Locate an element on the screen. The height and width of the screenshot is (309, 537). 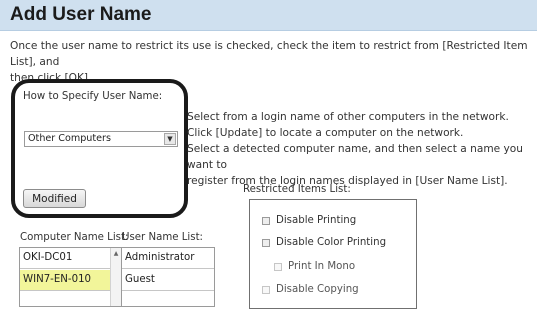
page-title: Add User Name is located at coordinates (81, 14).